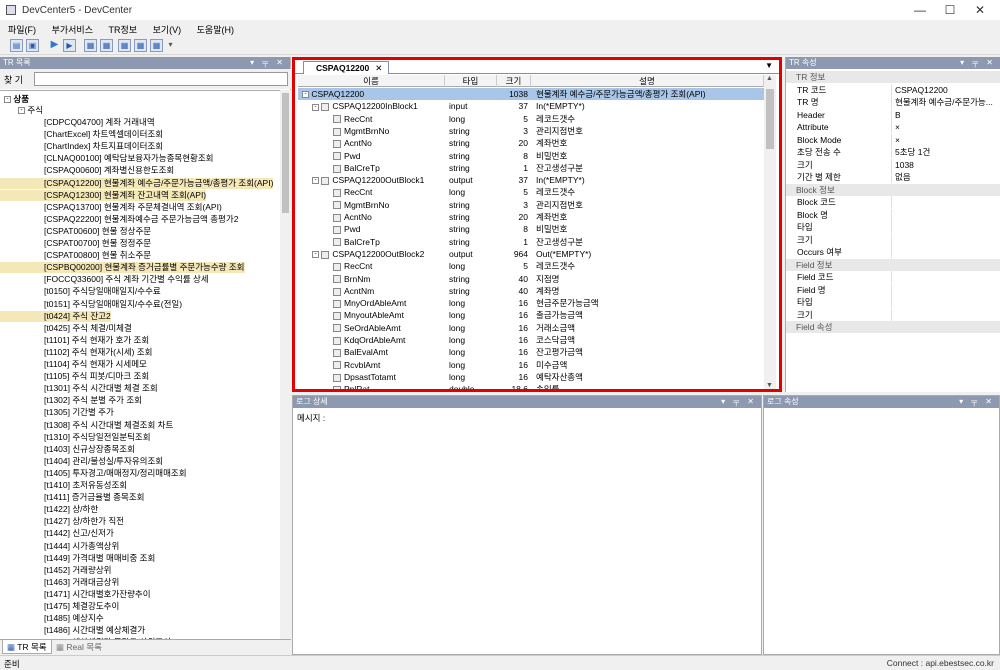 This screenshot has height=670, width=1000. Describe the element at coordinates (893, 277) in the screenshot. I see `property-row: Field 코드` at that location.